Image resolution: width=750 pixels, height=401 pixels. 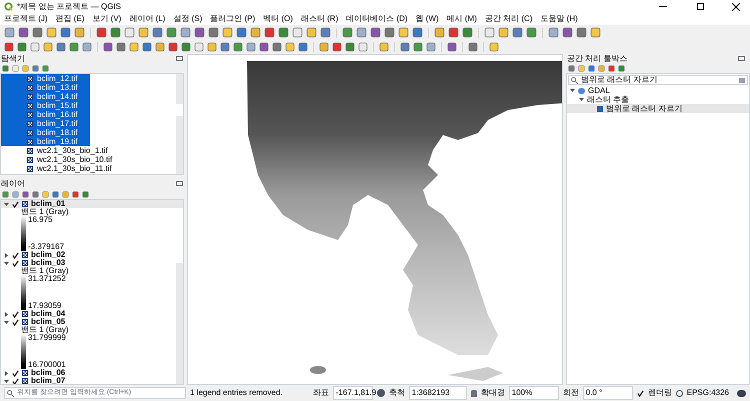 What do you see at coordinates (742, 80) in the screenshot?
I see `clear-icon` at bounding box center [742, 80].